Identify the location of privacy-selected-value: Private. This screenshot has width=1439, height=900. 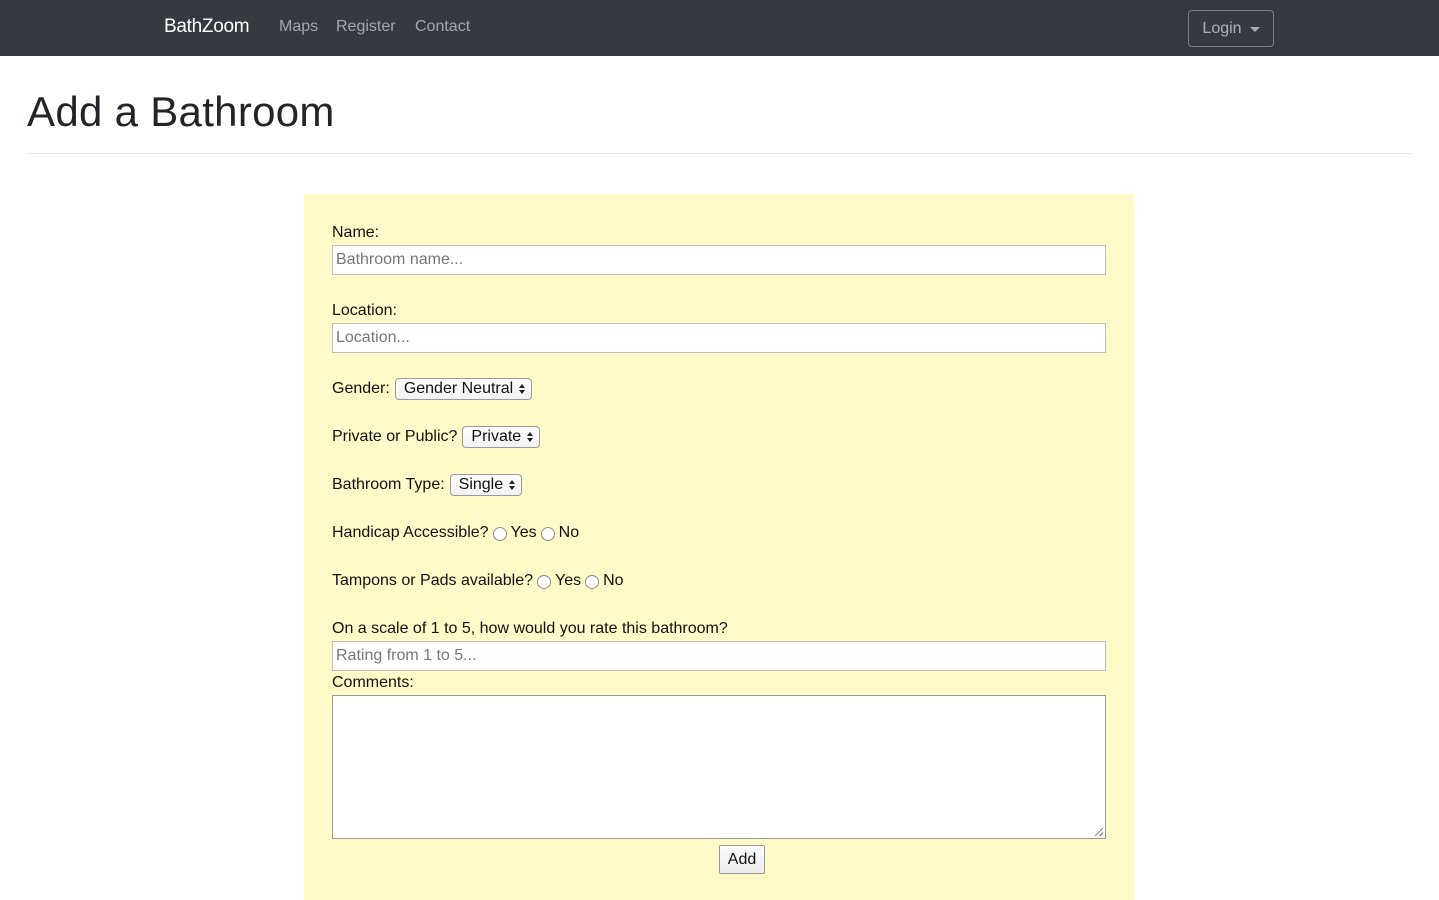
(496, 436).